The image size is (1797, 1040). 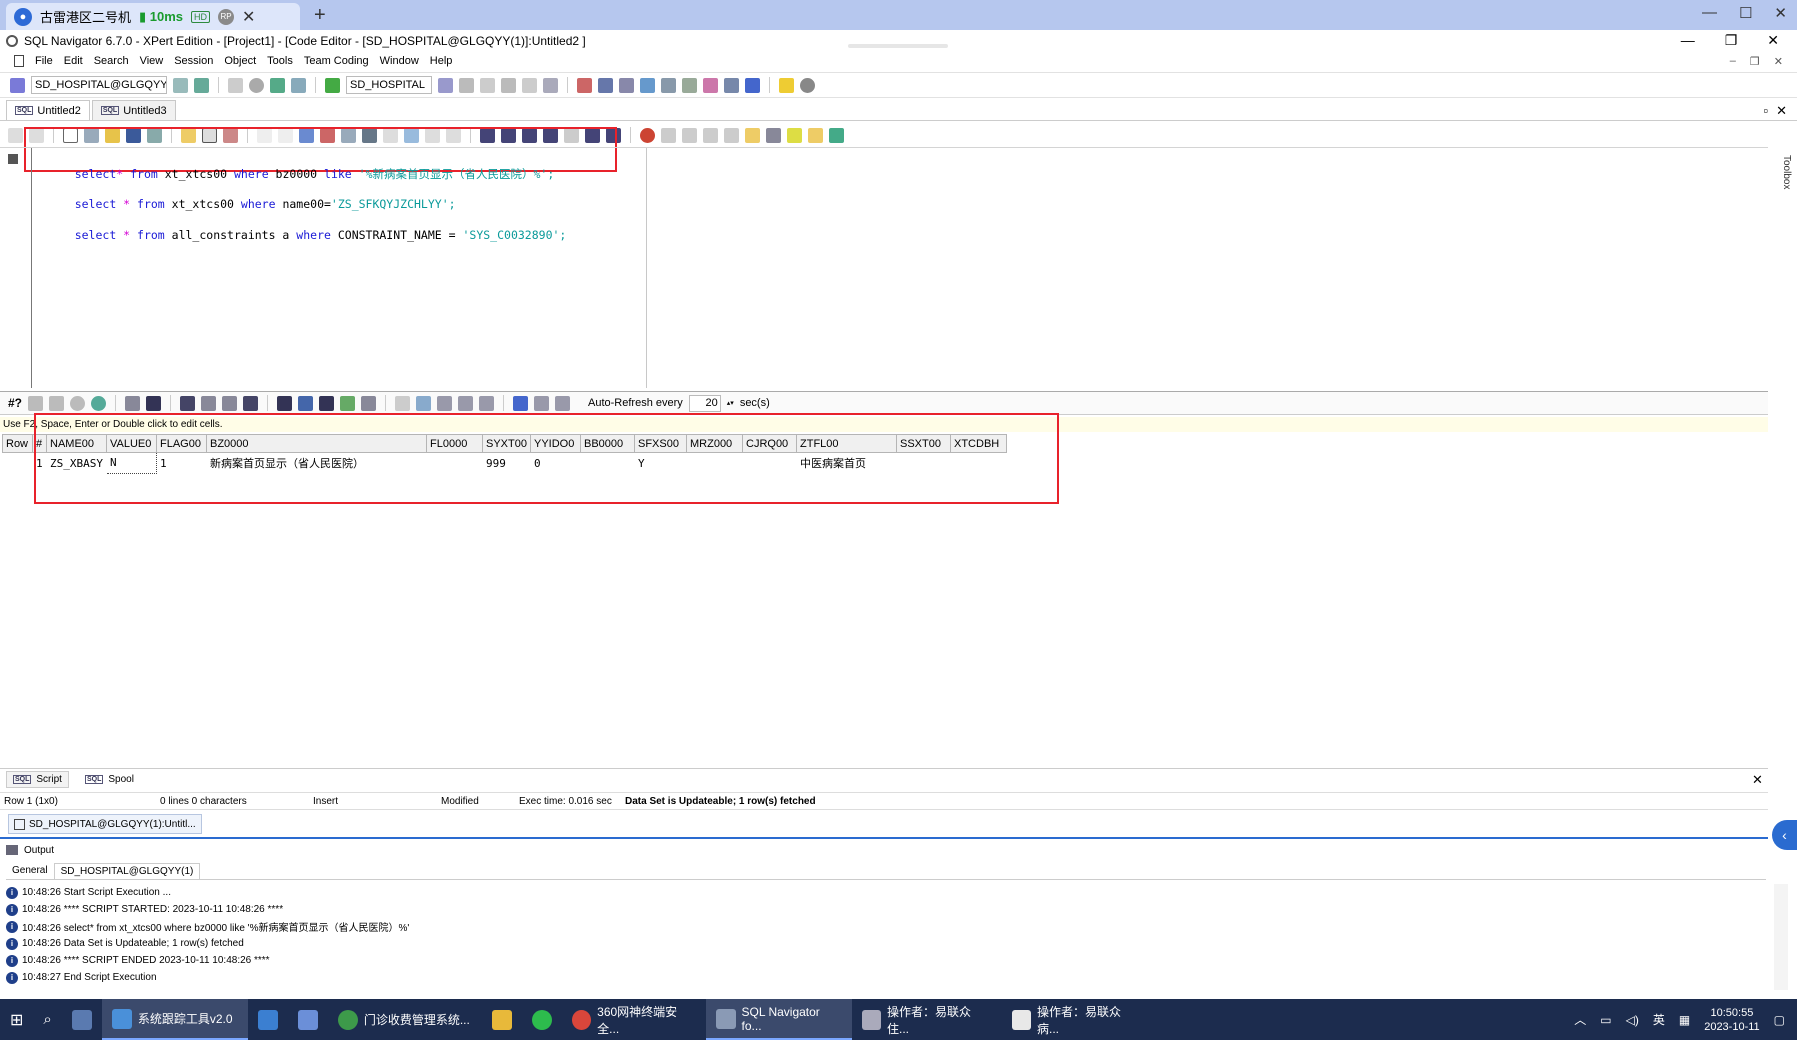 What do you see at coordinates (1731, 40) in the screenshot?
I see `restore-icon: ❐` at bounding box center [1731, 40].